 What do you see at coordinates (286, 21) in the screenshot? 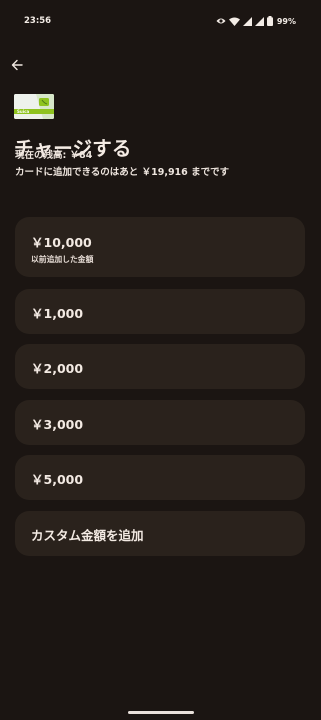
I see `battery-percentage: 99%` at bounding box center [286, 21].